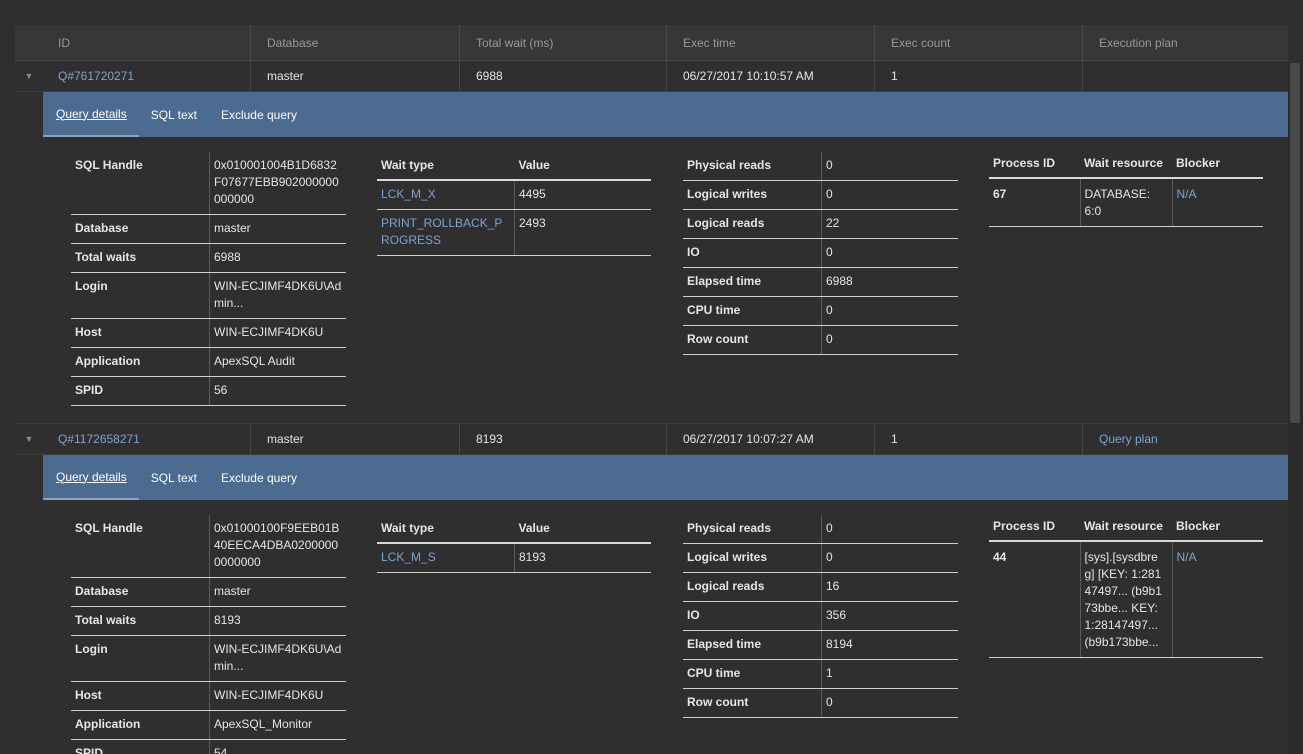  I want to click on scrollbar-thumb, so click(1295, 243).